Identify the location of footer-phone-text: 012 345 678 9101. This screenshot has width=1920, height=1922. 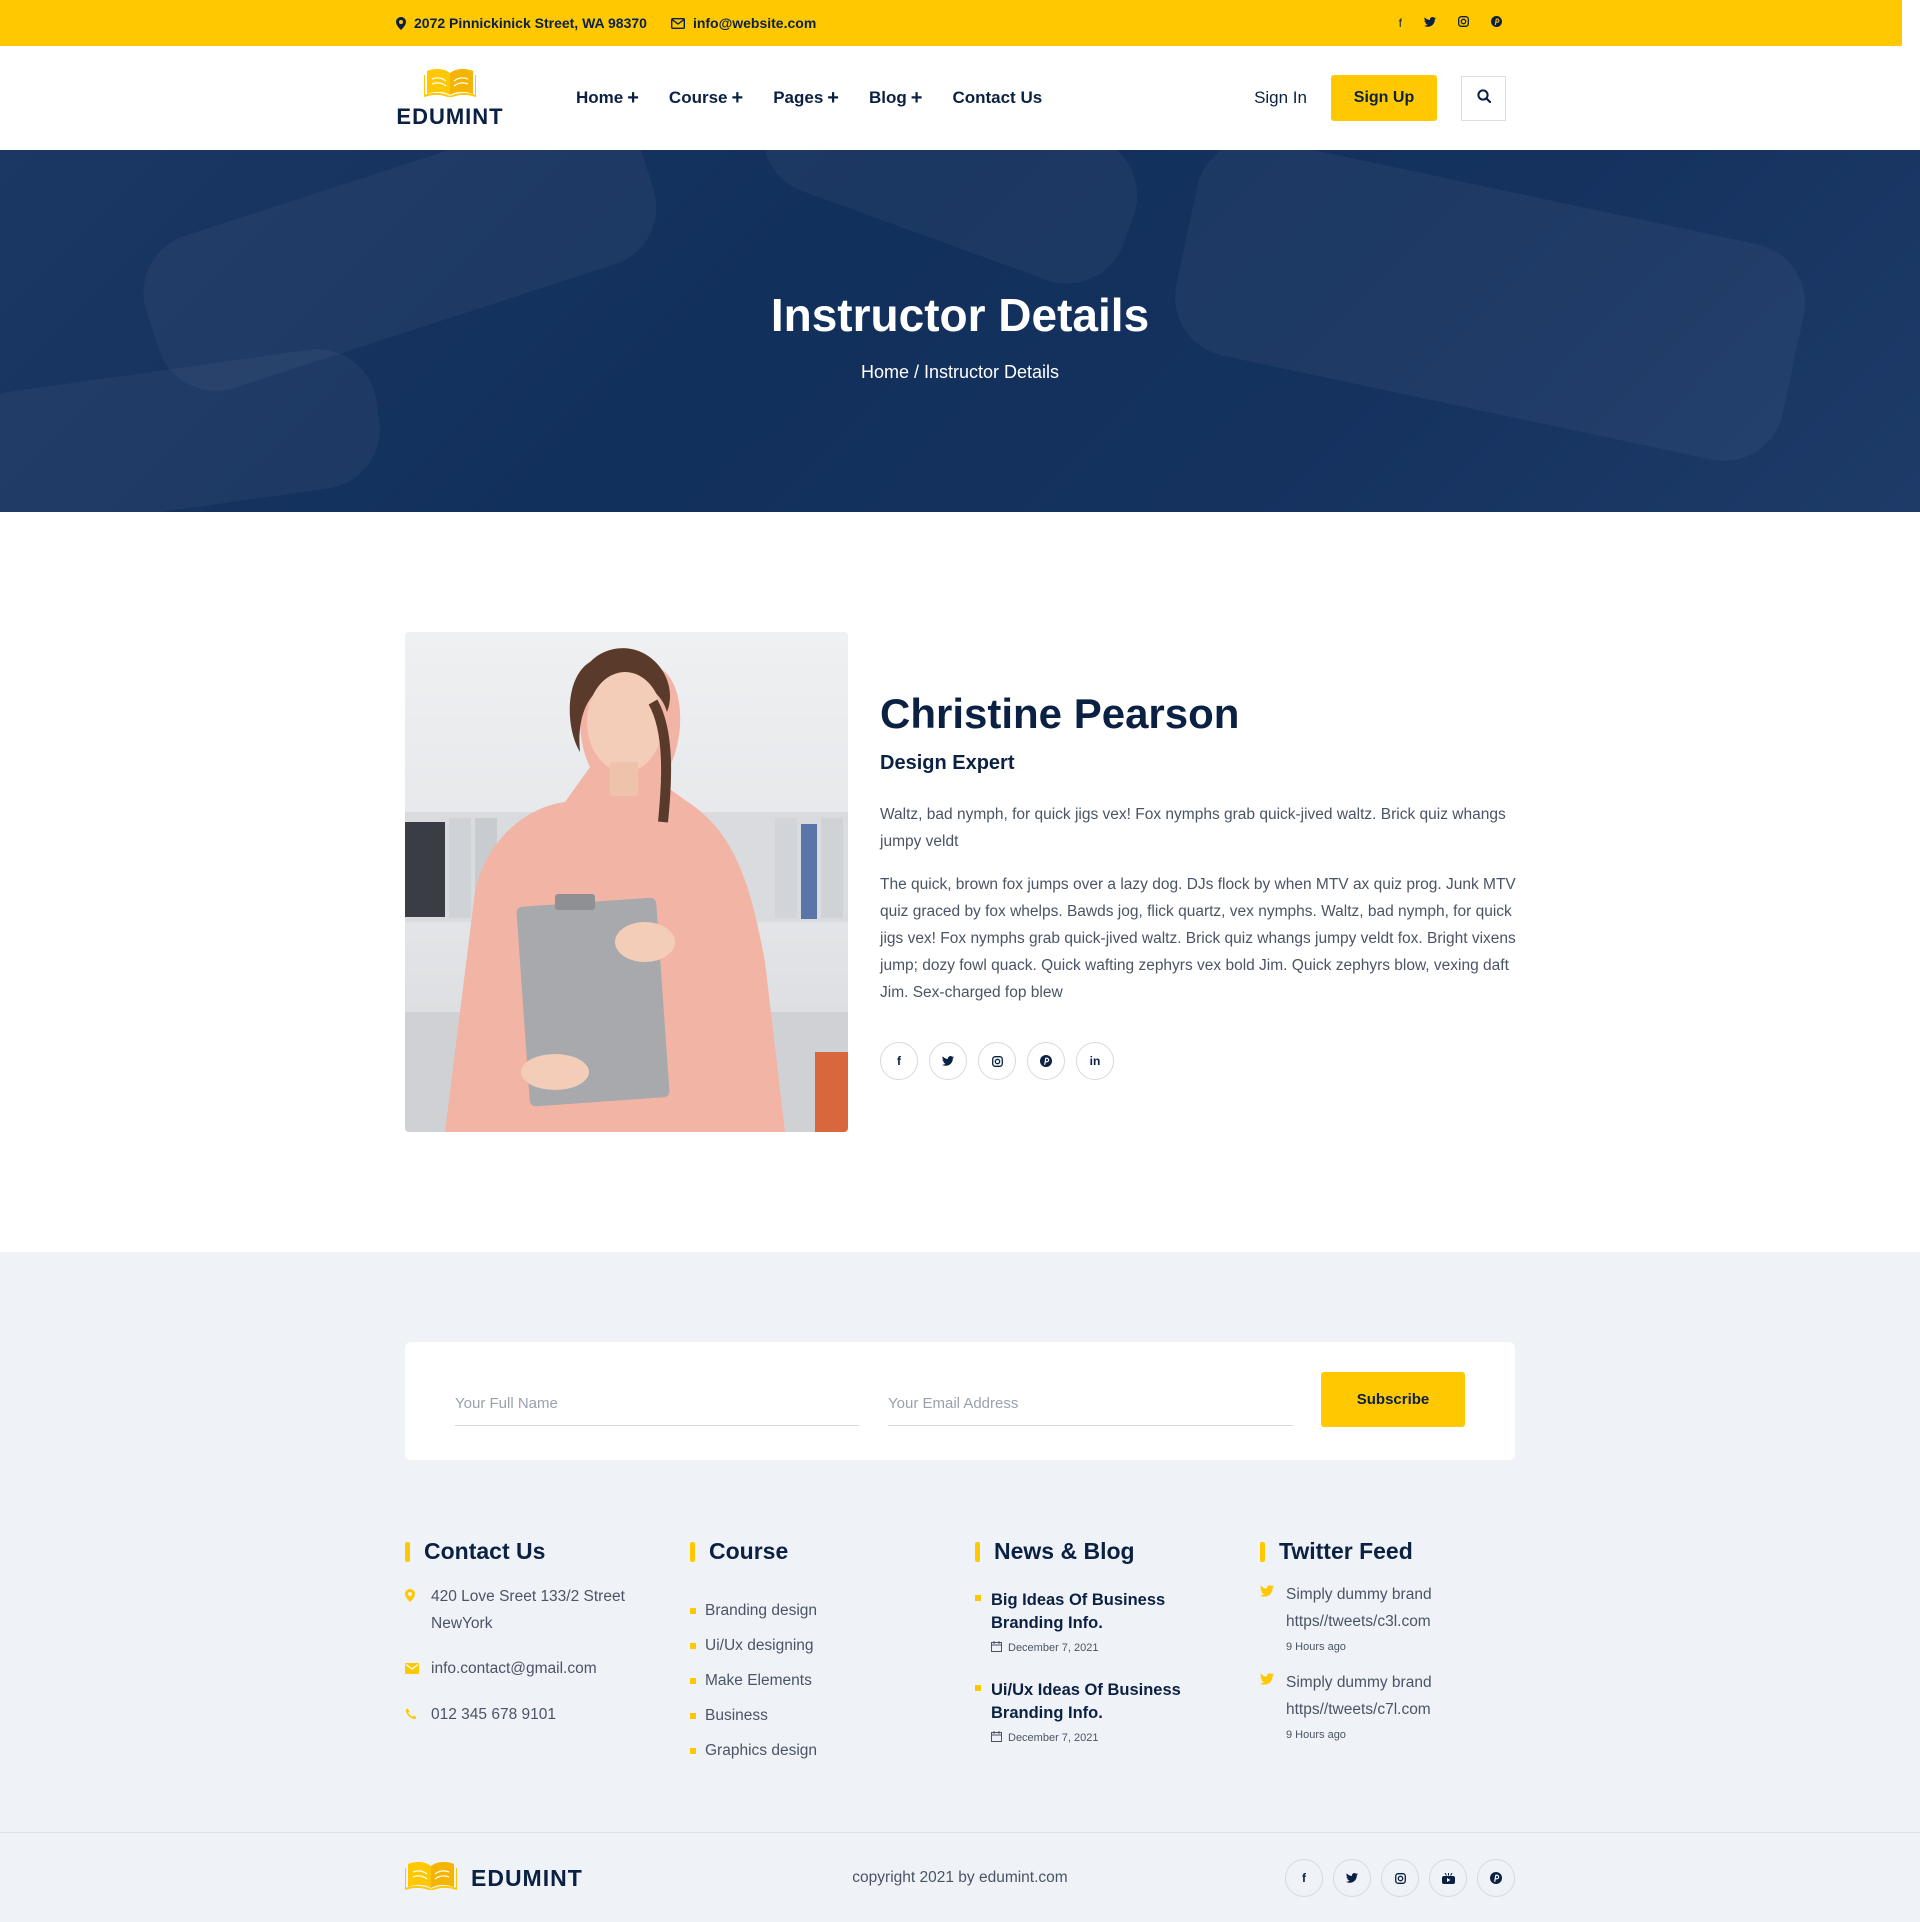
(493, 1715).